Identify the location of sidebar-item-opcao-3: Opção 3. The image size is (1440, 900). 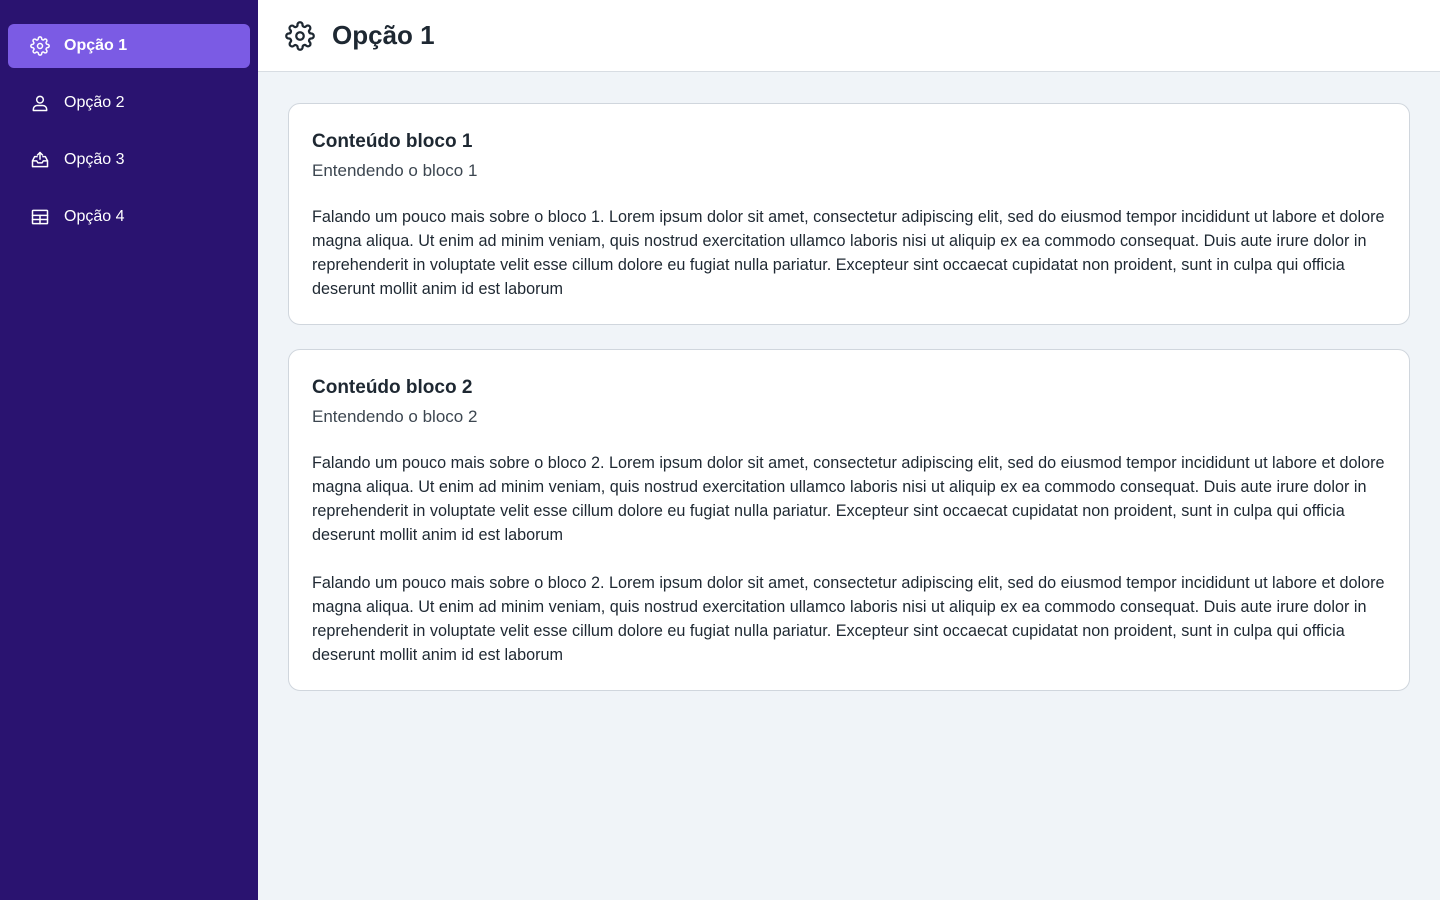
(129, 160).